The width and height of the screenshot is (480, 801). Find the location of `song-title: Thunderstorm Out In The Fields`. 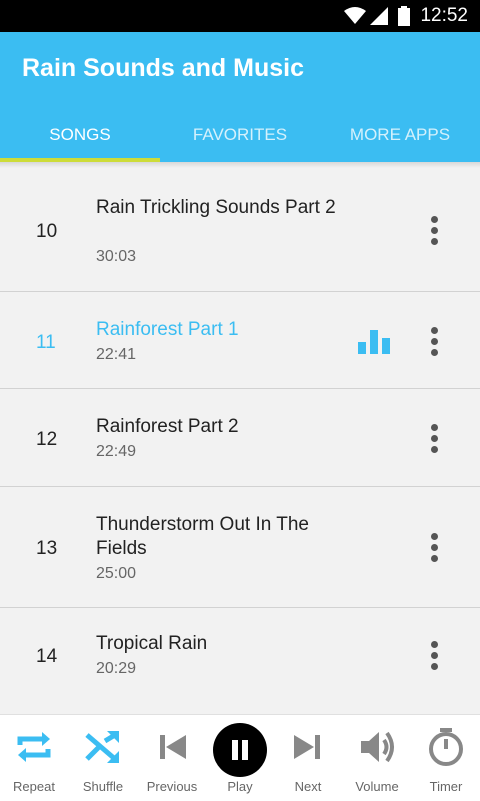

song-title: Thunderstorm Out In The Fields is located at coordinates (202, 536).